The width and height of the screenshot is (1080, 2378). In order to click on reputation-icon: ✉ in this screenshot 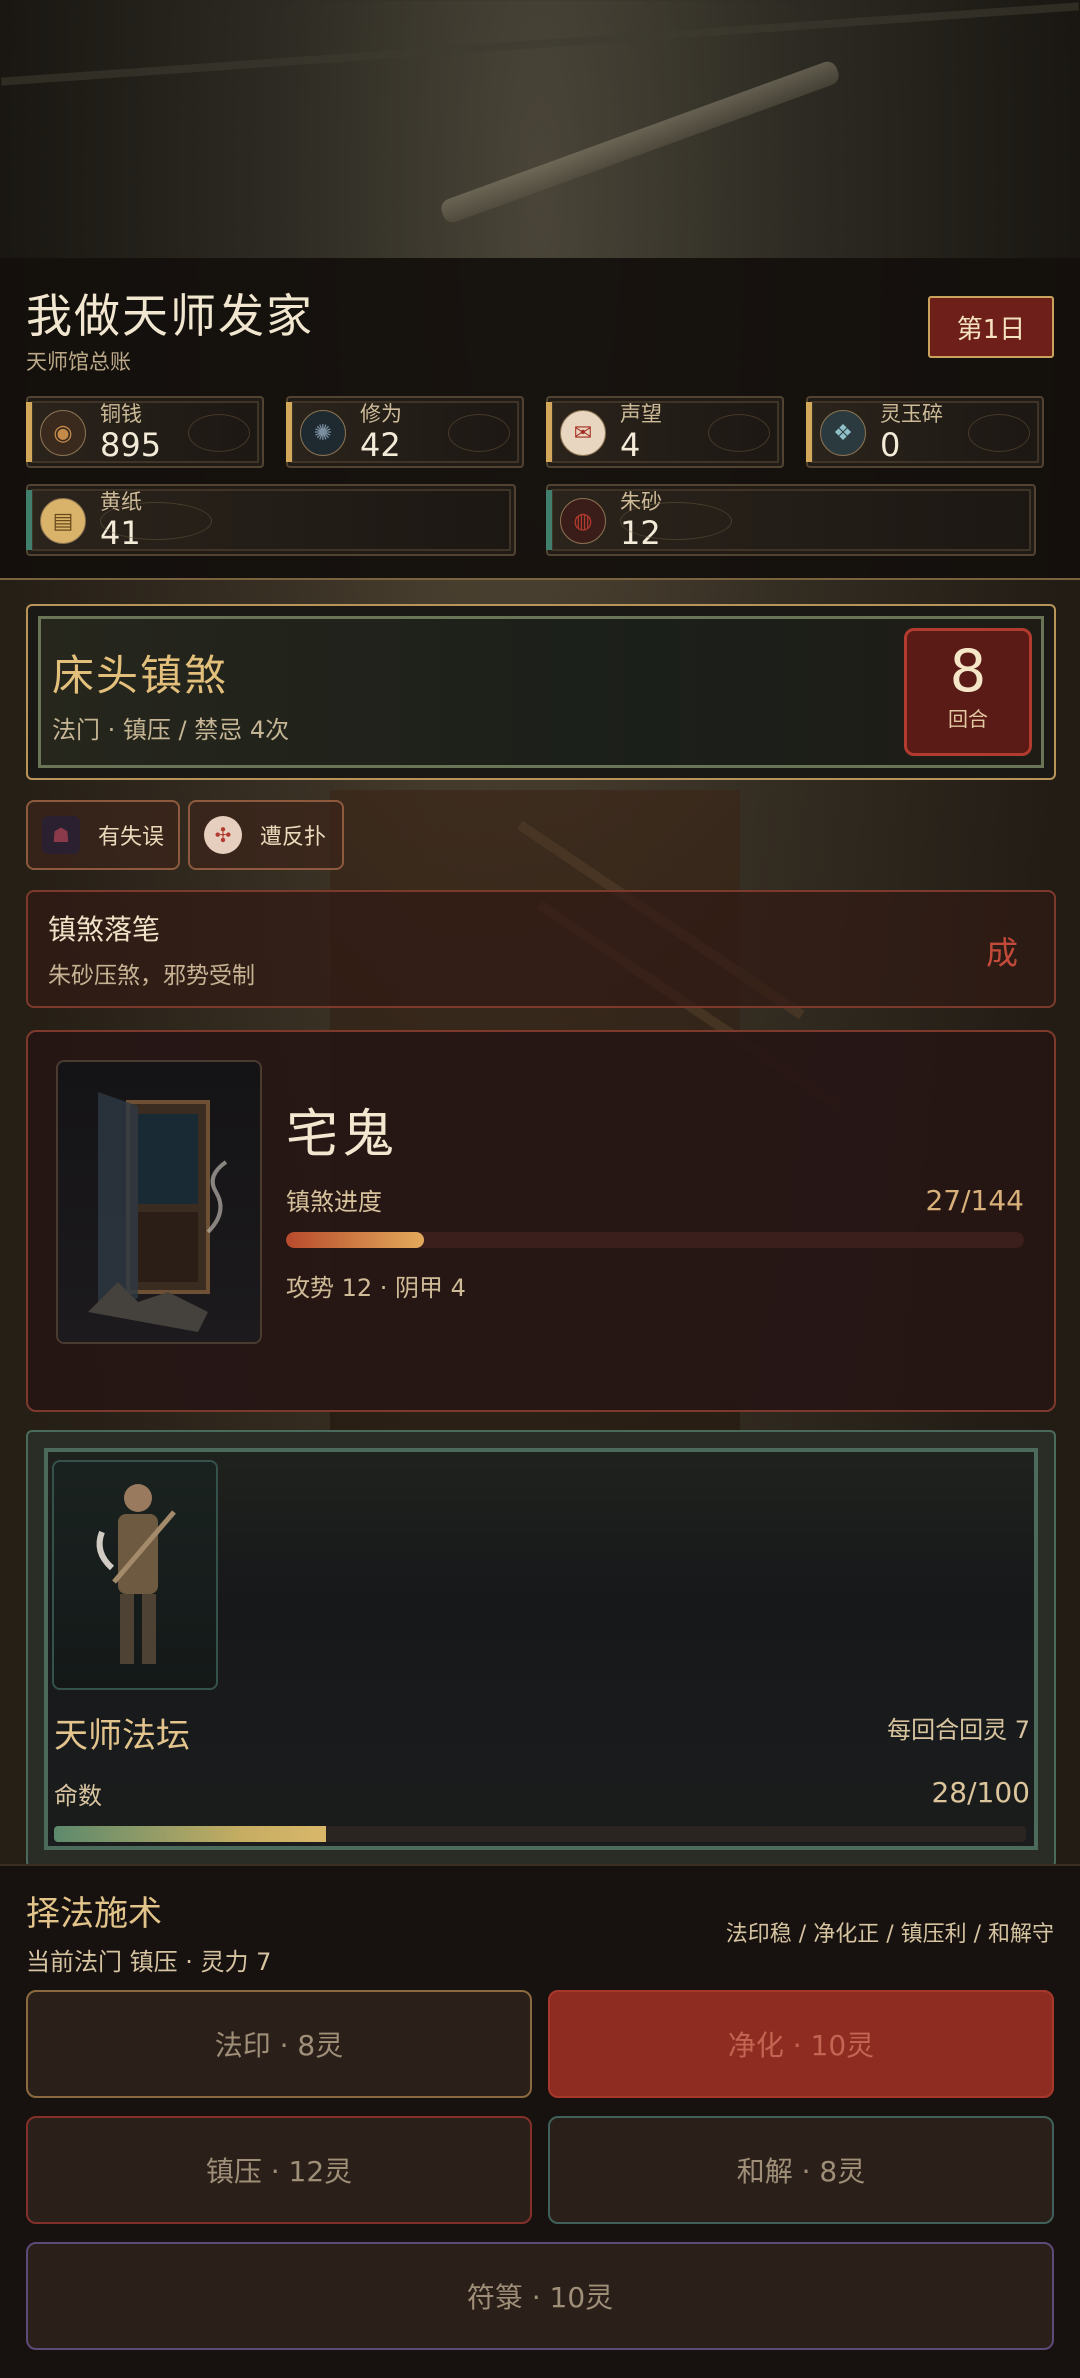, I will do `click(583, 433)`.